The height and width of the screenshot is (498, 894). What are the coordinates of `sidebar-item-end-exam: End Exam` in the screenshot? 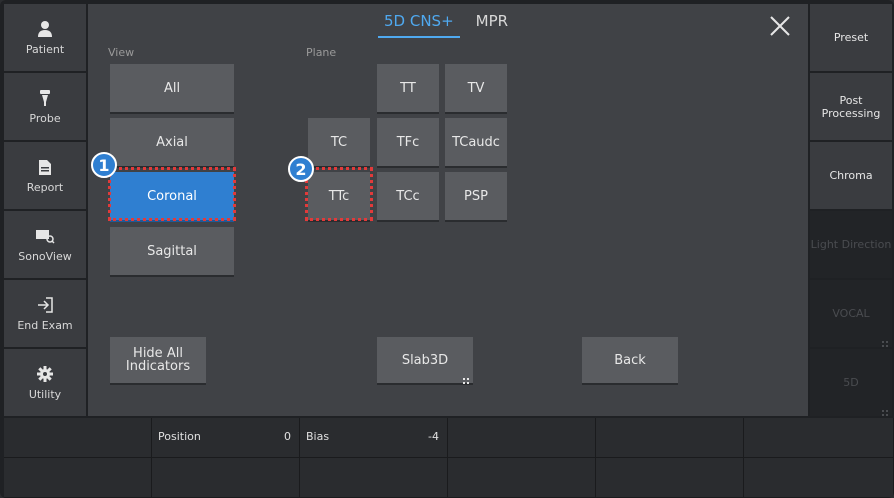 It's located at (45, 314).